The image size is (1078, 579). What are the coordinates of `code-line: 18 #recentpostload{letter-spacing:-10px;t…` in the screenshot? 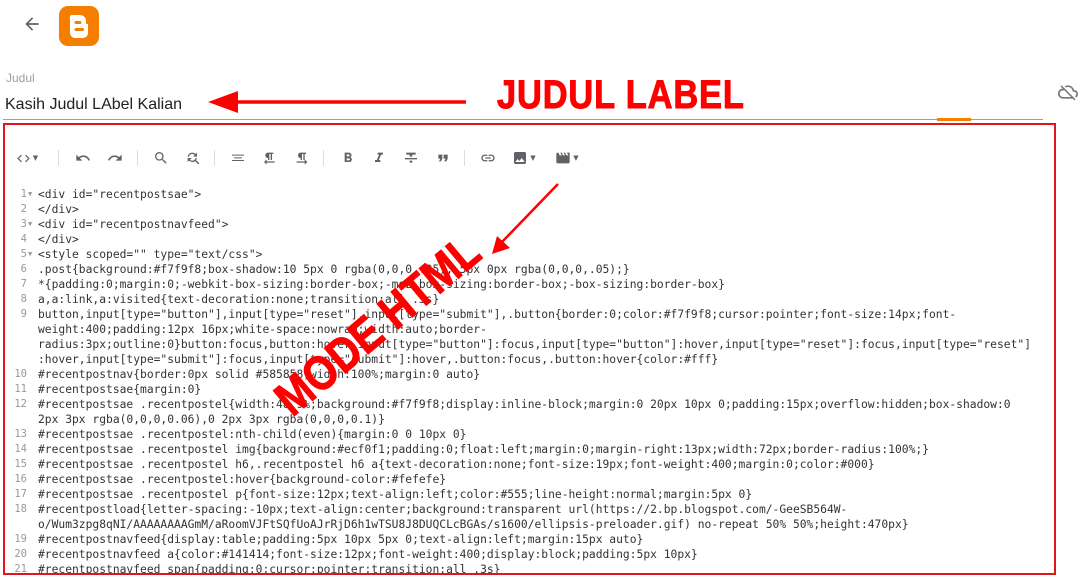 It's located at (529, 509).